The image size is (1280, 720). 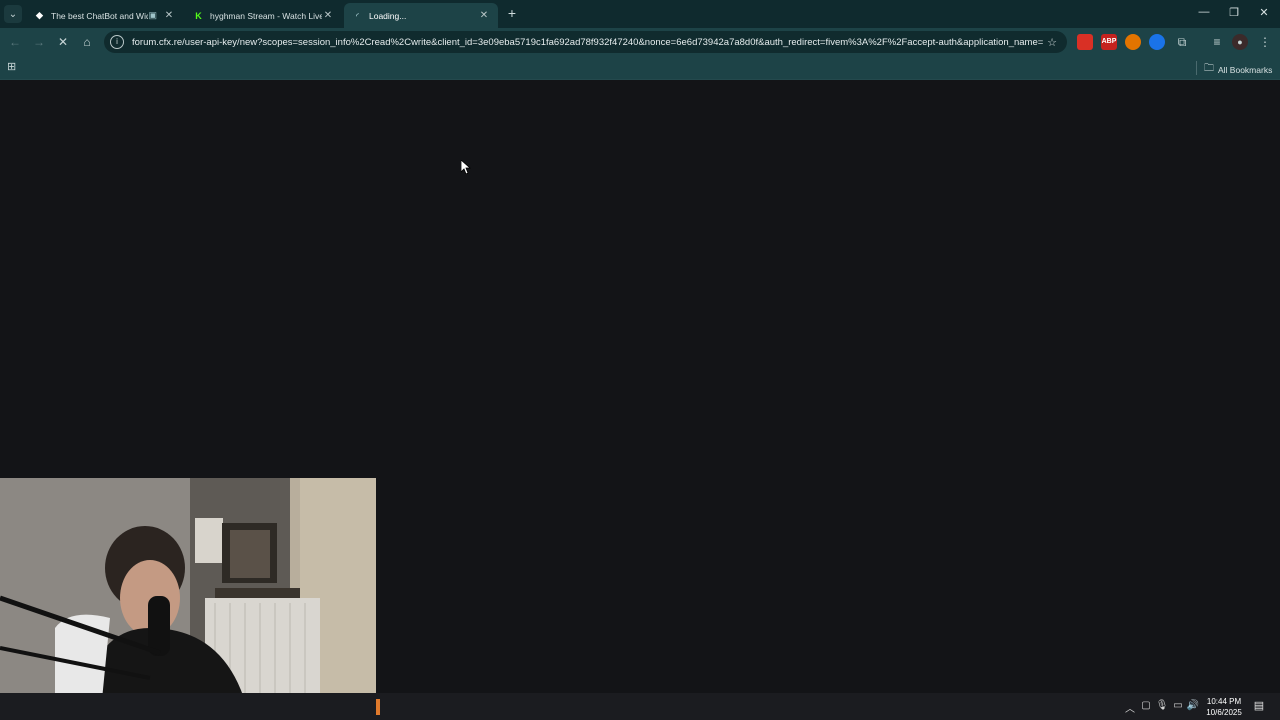 I want to click on bookmark-star-icon: ☆, so click(x=1052, y=42).